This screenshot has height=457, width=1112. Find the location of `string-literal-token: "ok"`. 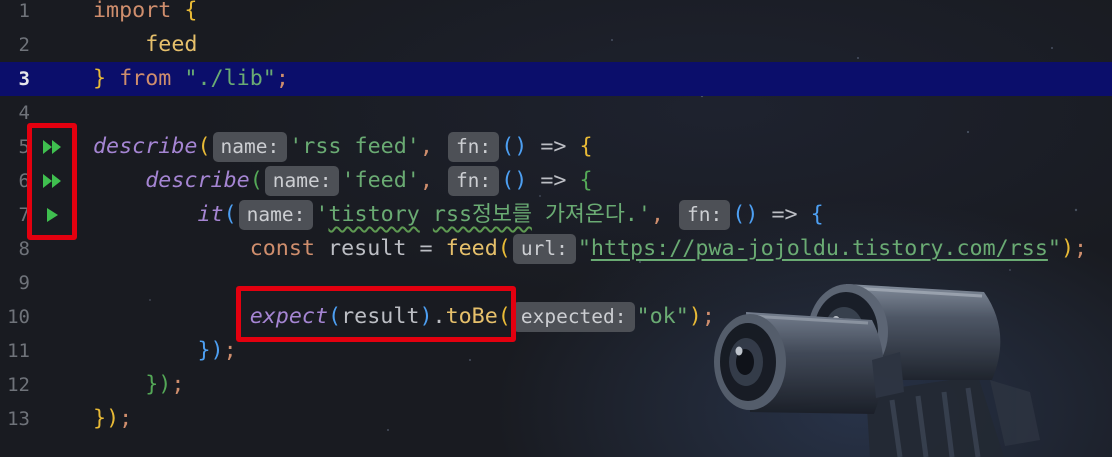

string-literal-token: "ok" is located at coordinates (662, 316).